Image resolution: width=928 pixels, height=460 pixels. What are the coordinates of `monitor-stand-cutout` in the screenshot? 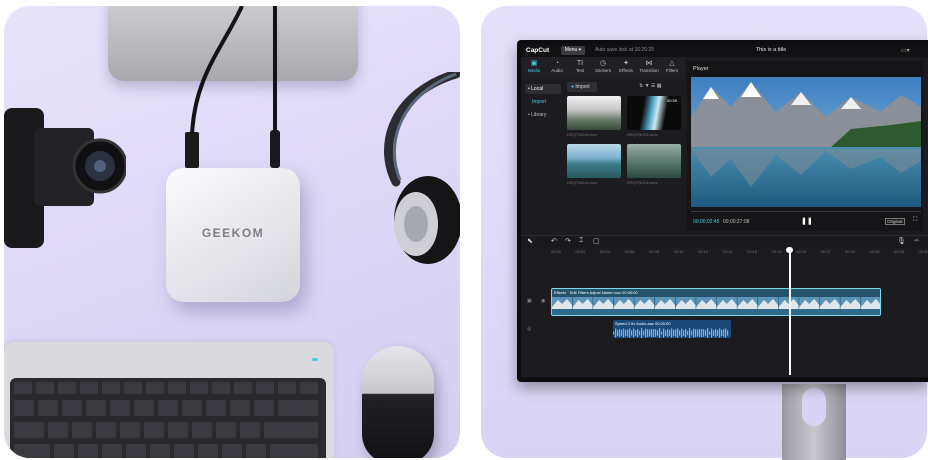 It's located at (814, 407).